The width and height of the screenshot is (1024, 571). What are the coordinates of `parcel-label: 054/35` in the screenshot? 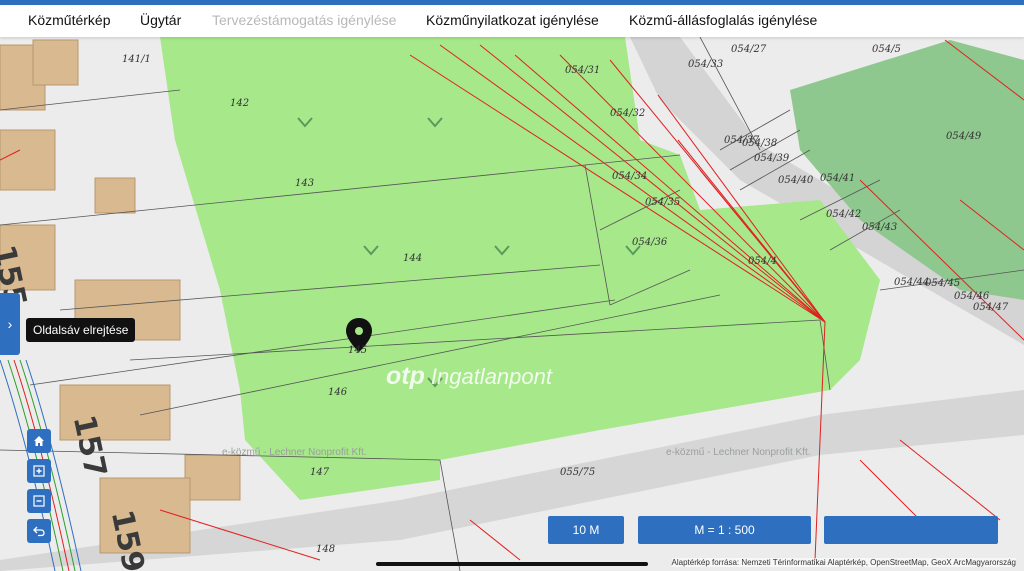 It's located at (663, 202).